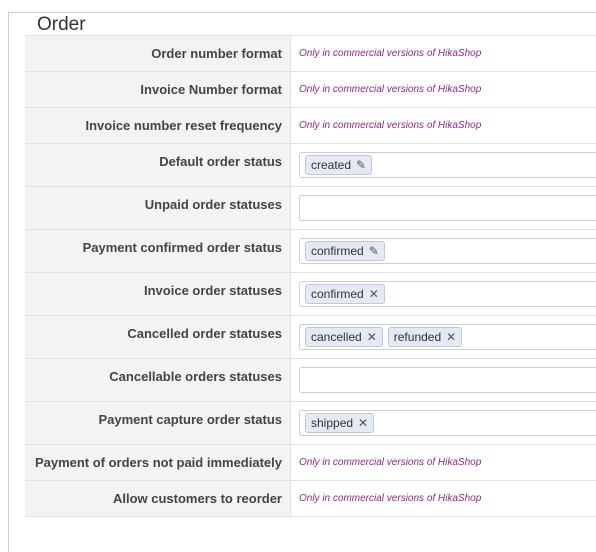 This screenshot has width=596, height=552. What do you see at coordinates (158, 423) in the screenshot?
I see `setting-label: Payment capture order status` at bounding box center [158, 423].